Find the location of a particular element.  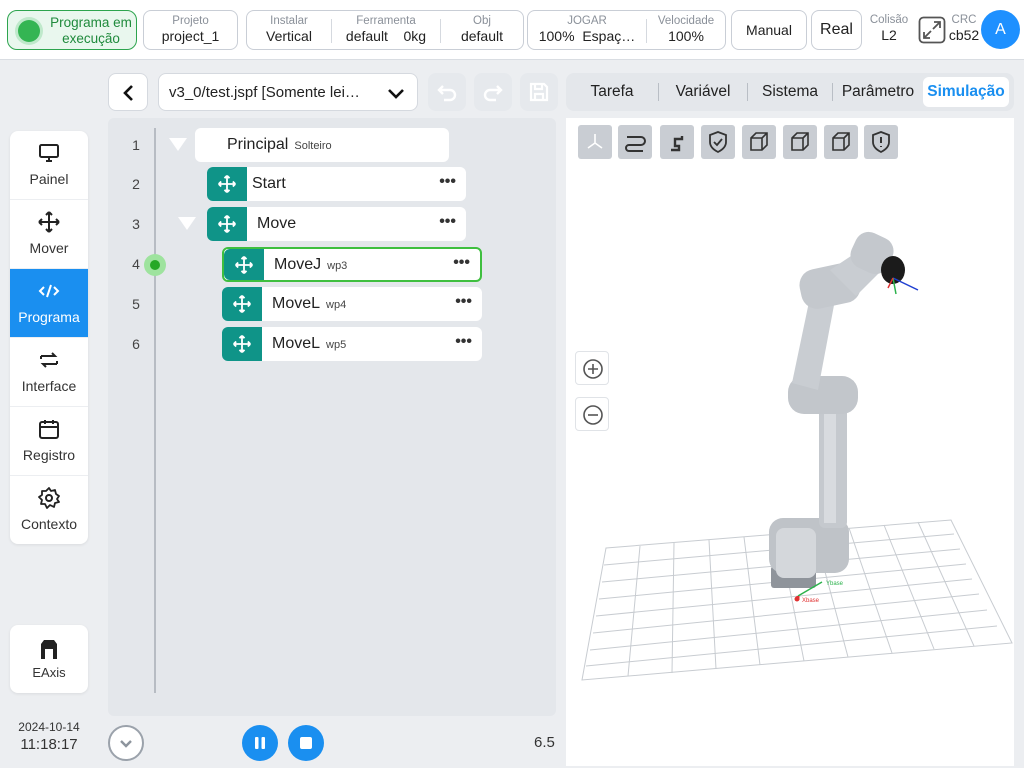

speed-cell: Velocidade 100% is located at coordinates (686, 30).